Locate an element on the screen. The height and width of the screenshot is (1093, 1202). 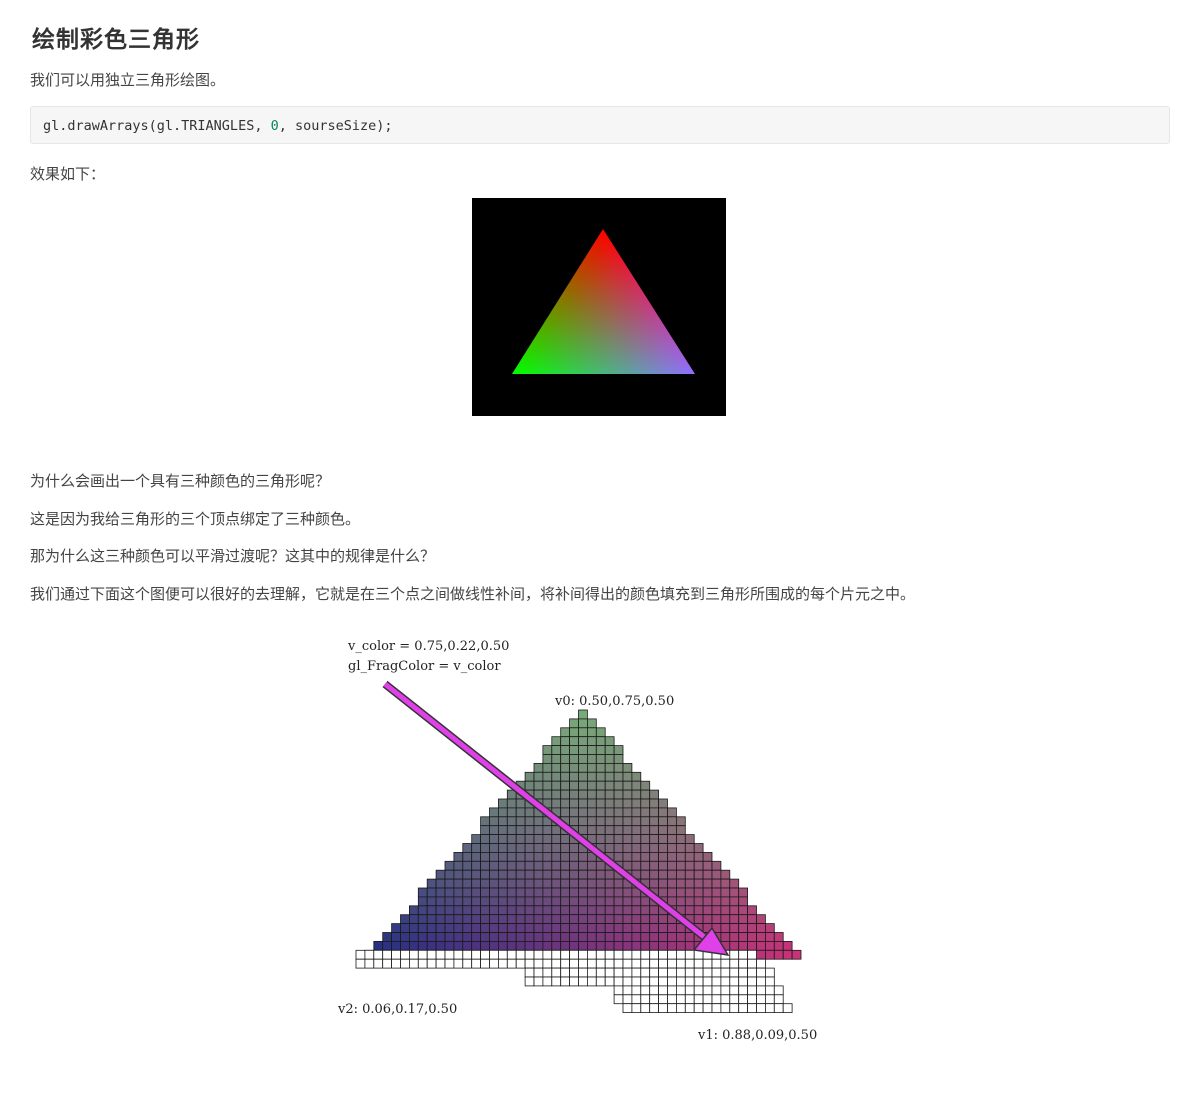
triangle-blue-blend is located at coordinates (603, 301).